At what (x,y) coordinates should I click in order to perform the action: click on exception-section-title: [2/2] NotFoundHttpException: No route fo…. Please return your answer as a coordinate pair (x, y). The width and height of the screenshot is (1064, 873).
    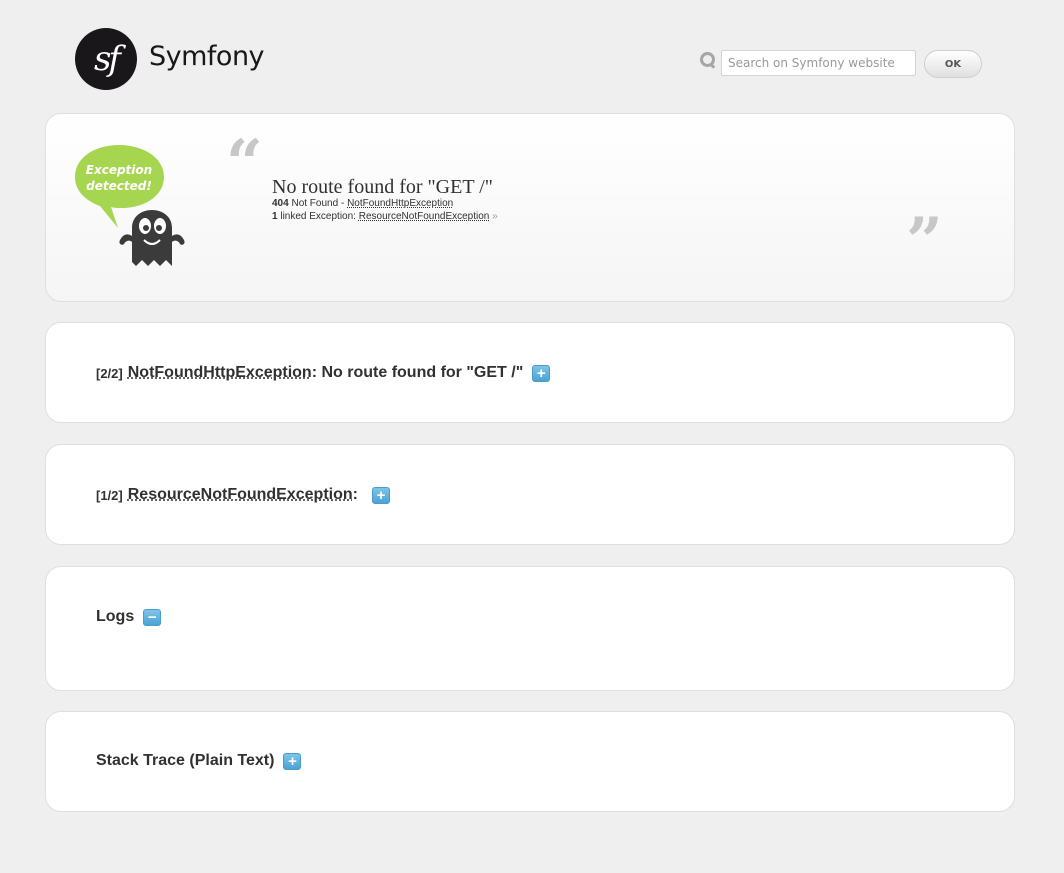
    Looking at the image, I should click on (323, 373).